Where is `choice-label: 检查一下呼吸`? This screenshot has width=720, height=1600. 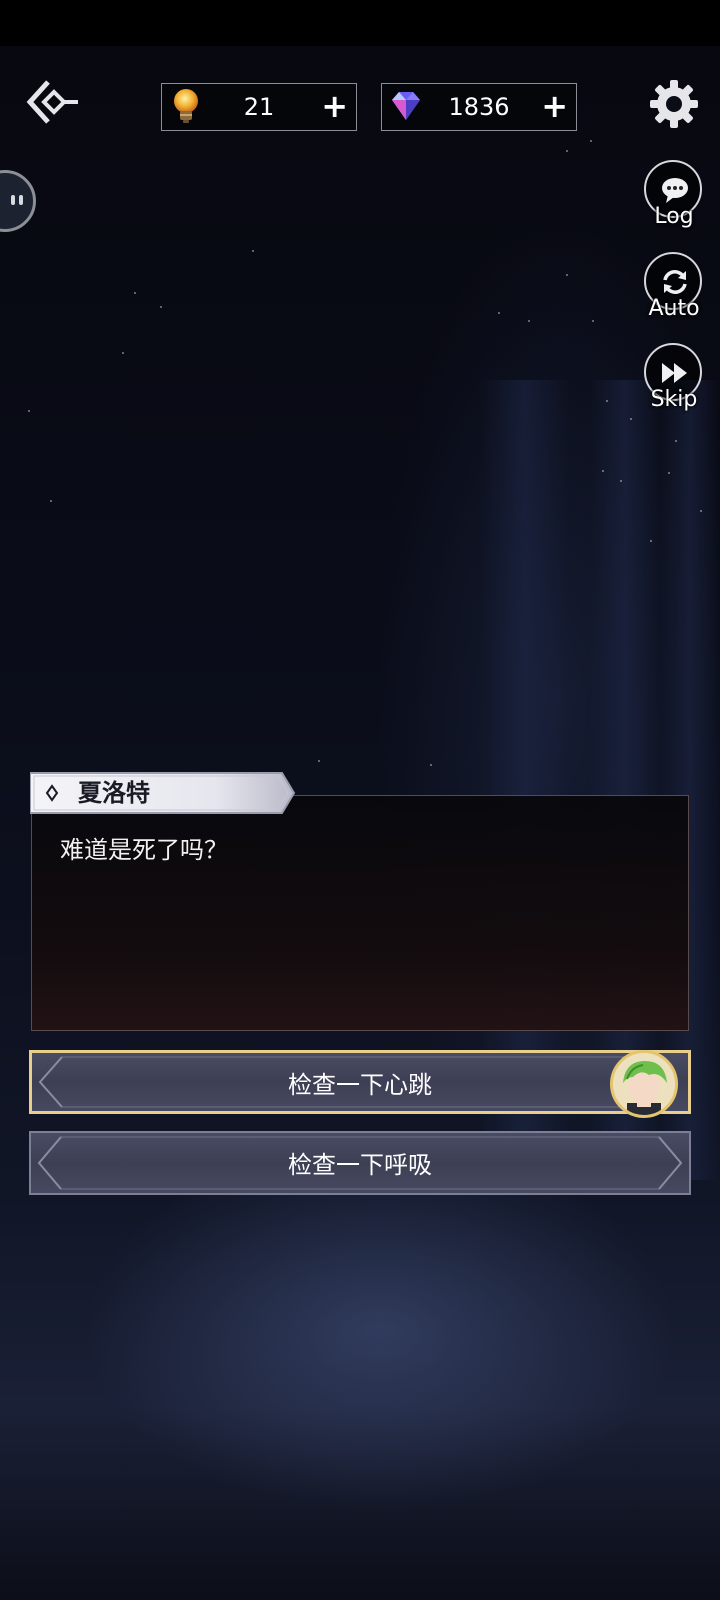 choice-label: 检查一下呼吸 is located at coordinates (360, 1165).